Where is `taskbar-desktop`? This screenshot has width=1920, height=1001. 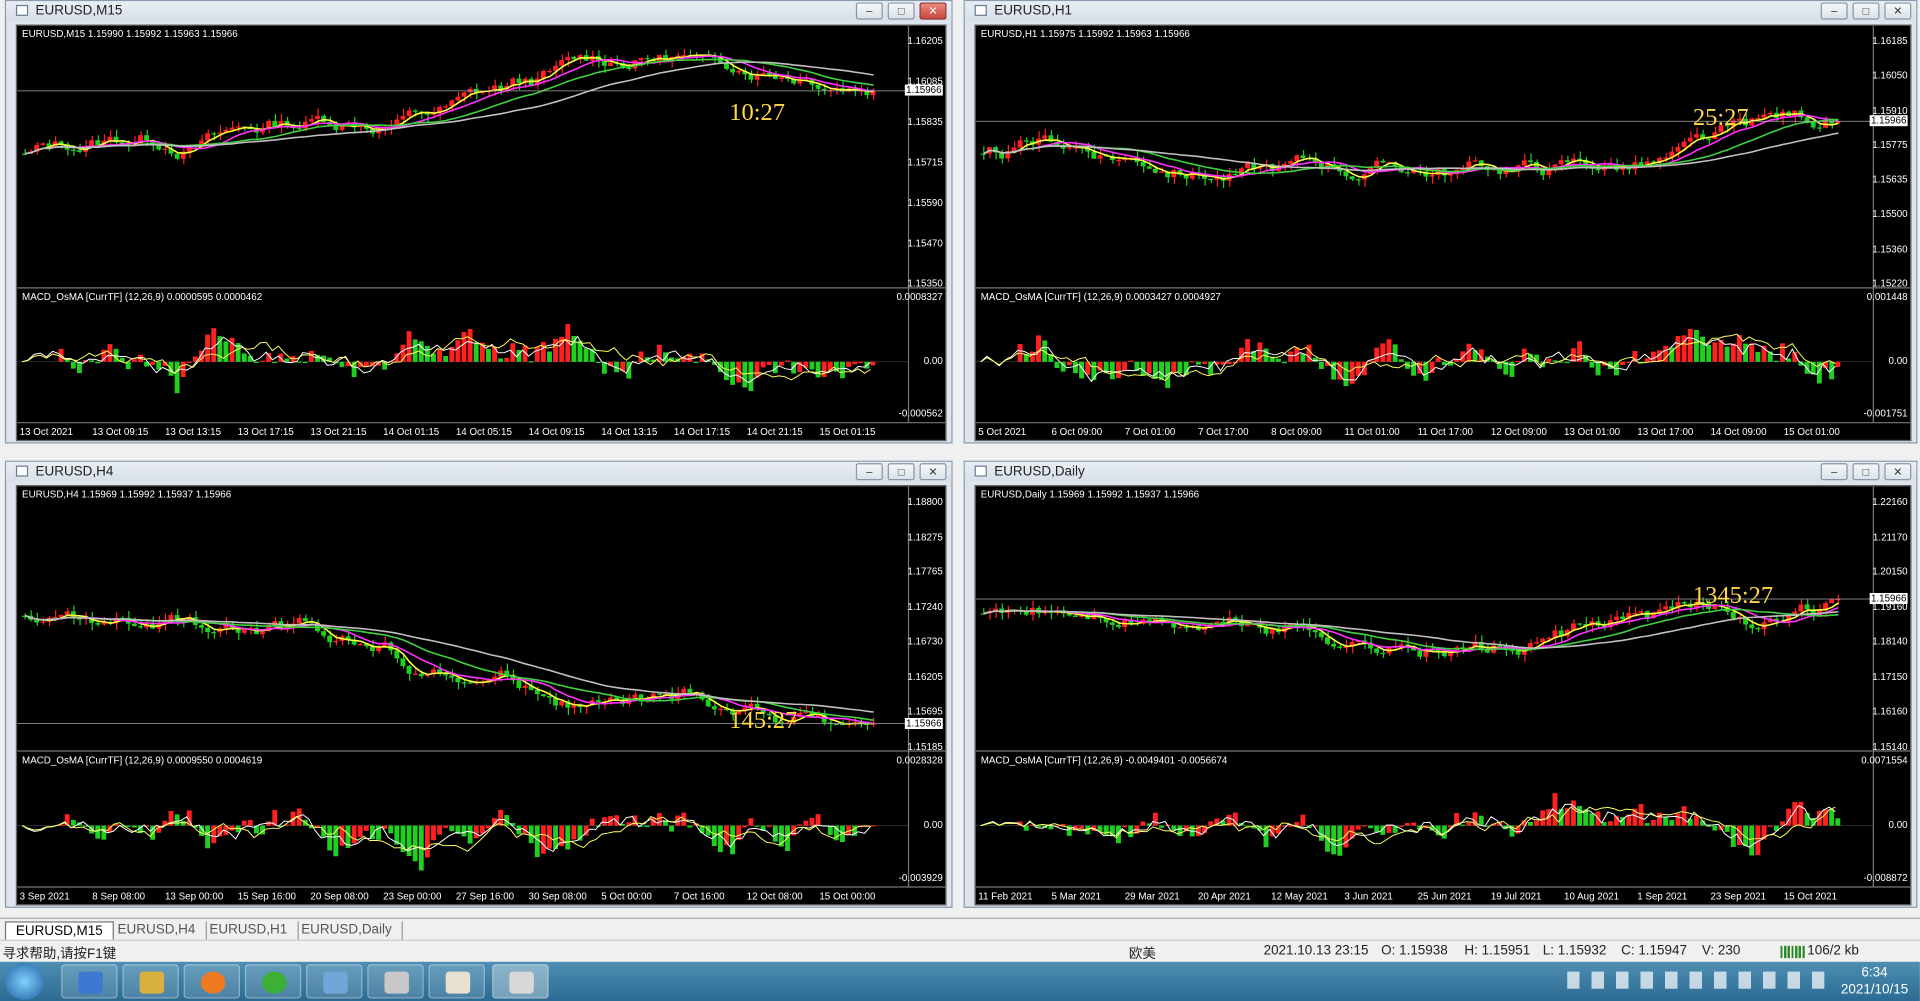
taskbar-desktop is located at coordinates (89, 981).